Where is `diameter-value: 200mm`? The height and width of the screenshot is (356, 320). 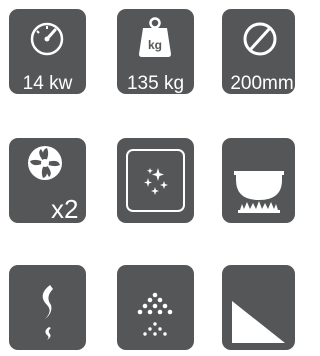 diameter-value: 200mm is located at coordinates (262, 83).